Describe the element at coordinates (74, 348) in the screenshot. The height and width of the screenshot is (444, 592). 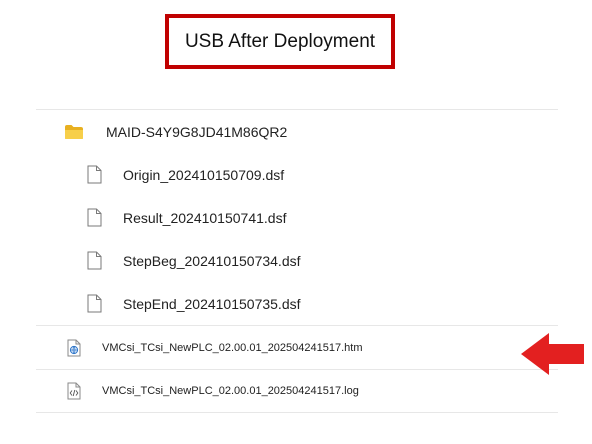
I see `html-file-icon` at that location.